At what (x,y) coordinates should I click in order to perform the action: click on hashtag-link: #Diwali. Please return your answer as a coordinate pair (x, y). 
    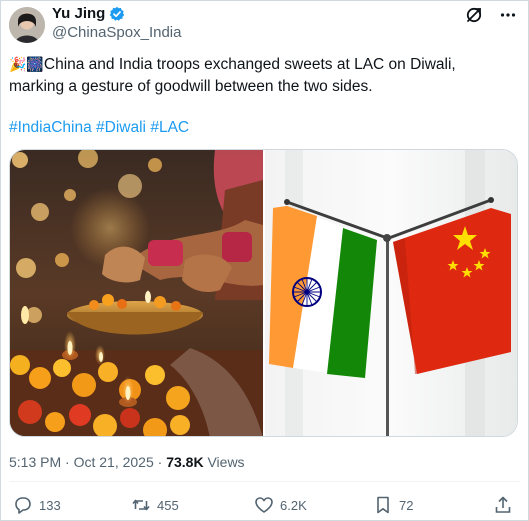
    Looking at the image, I should click on (121, 127).